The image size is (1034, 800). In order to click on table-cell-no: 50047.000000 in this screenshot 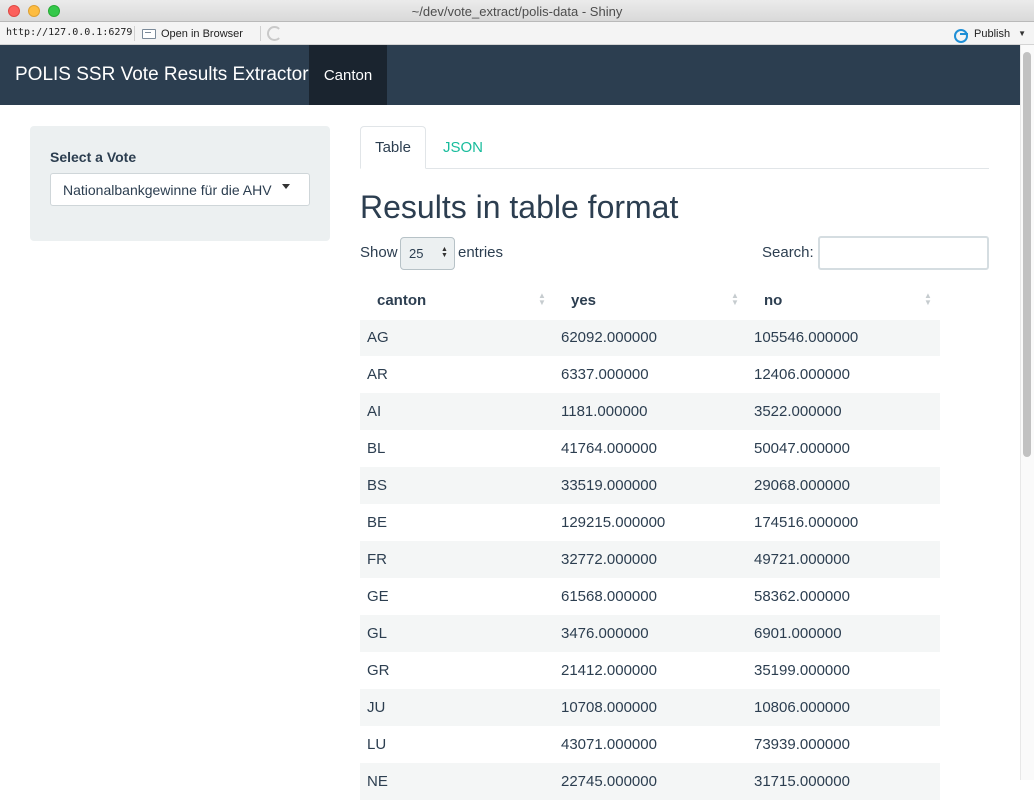, I will do `click(843, 448)`.